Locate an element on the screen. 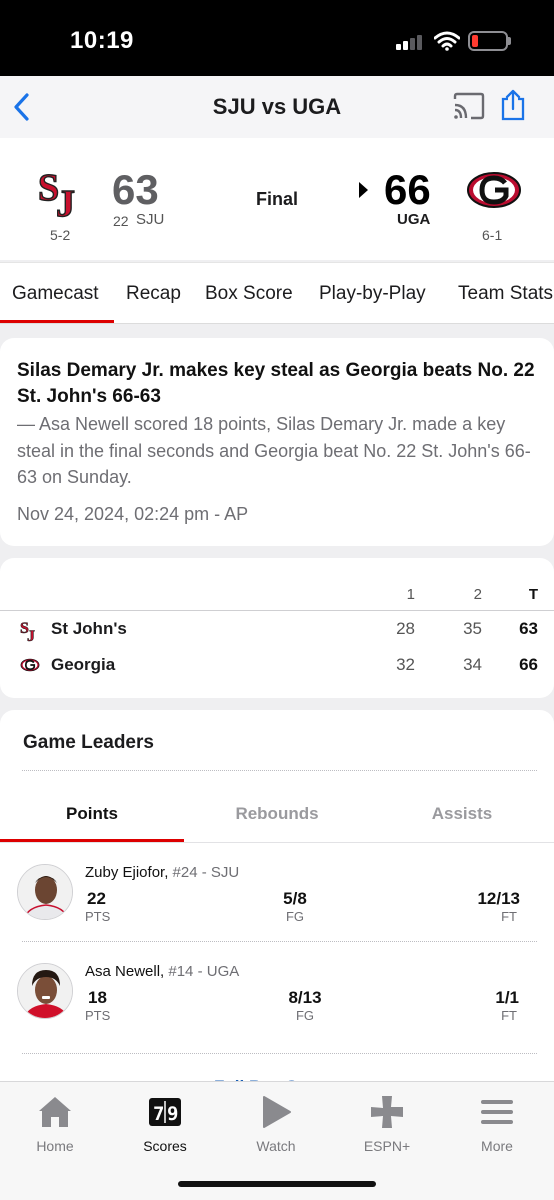 This screenshot has width=554, height=1200. home-record: 6-1 is located at coordinates (492, 235).